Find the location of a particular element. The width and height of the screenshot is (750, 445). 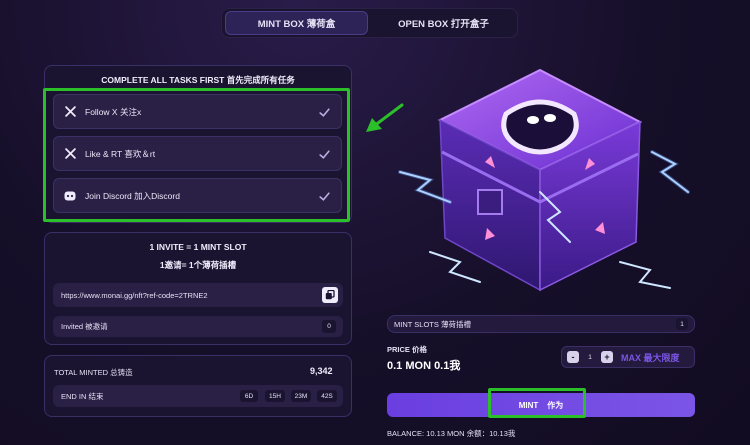

mint-slots-row: MINT SLOTS 薄荷插槽 is located at coordinates (541, 324).